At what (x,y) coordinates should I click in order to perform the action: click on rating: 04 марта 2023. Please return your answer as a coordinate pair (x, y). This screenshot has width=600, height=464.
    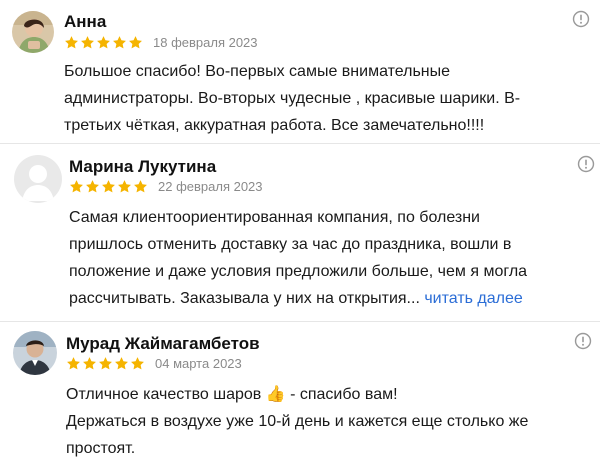
    Looking at the image, I should click on (154, 363).